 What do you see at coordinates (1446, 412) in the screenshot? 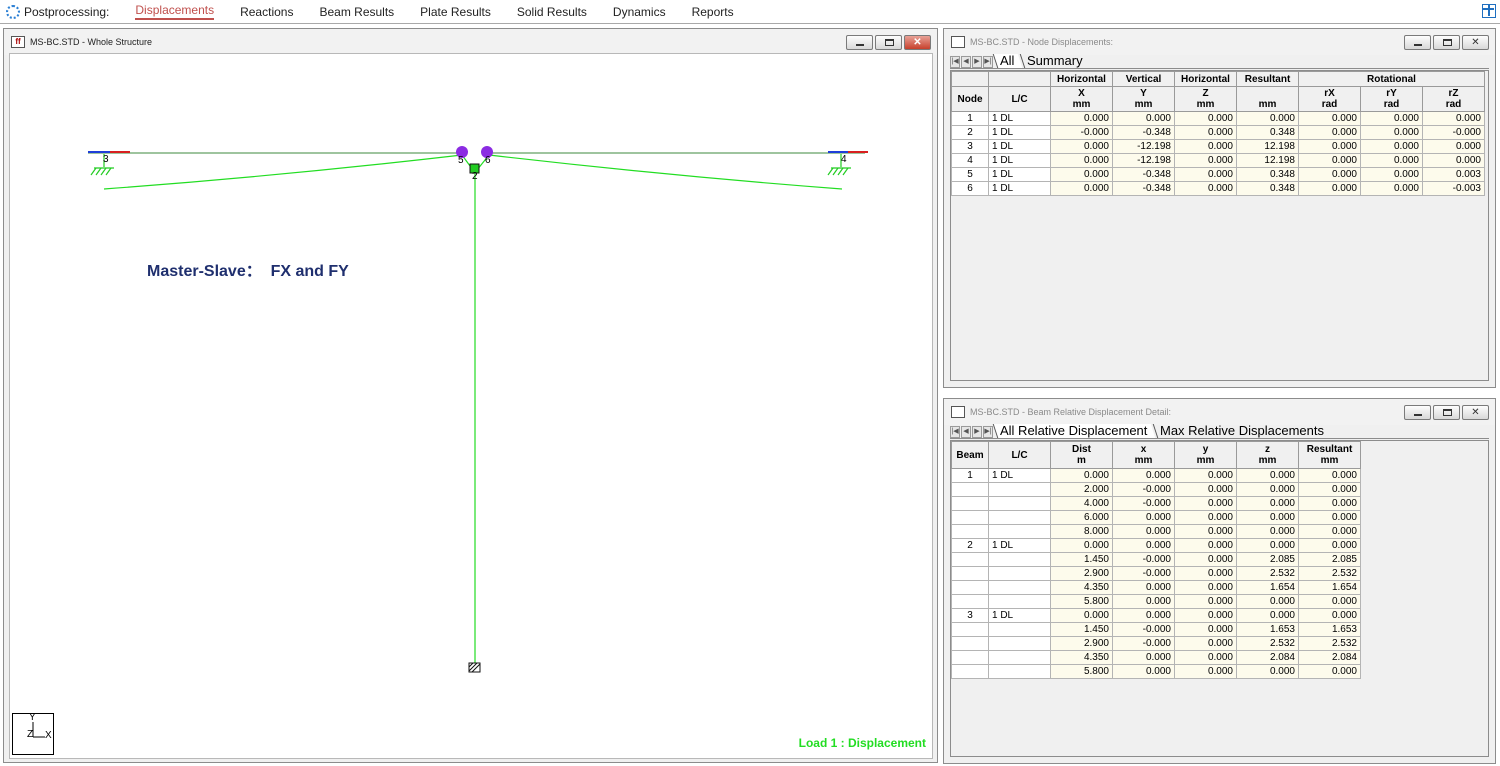
I see `beam-maximize-button` at bounding box center [1446, 412].